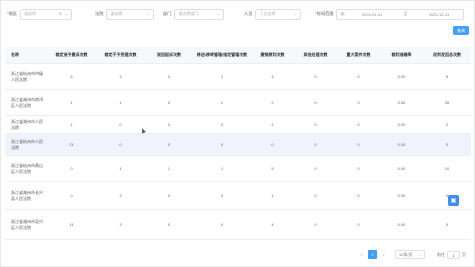 The height and width of the screenshot is (267, 475). I want to click on court-filter: 法院 请选择 ⌄, so click(125, 14).